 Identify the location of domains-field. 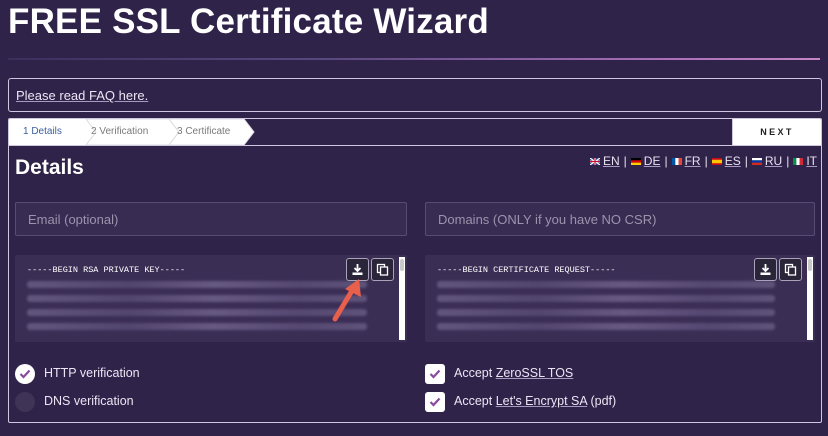
(620, 219).